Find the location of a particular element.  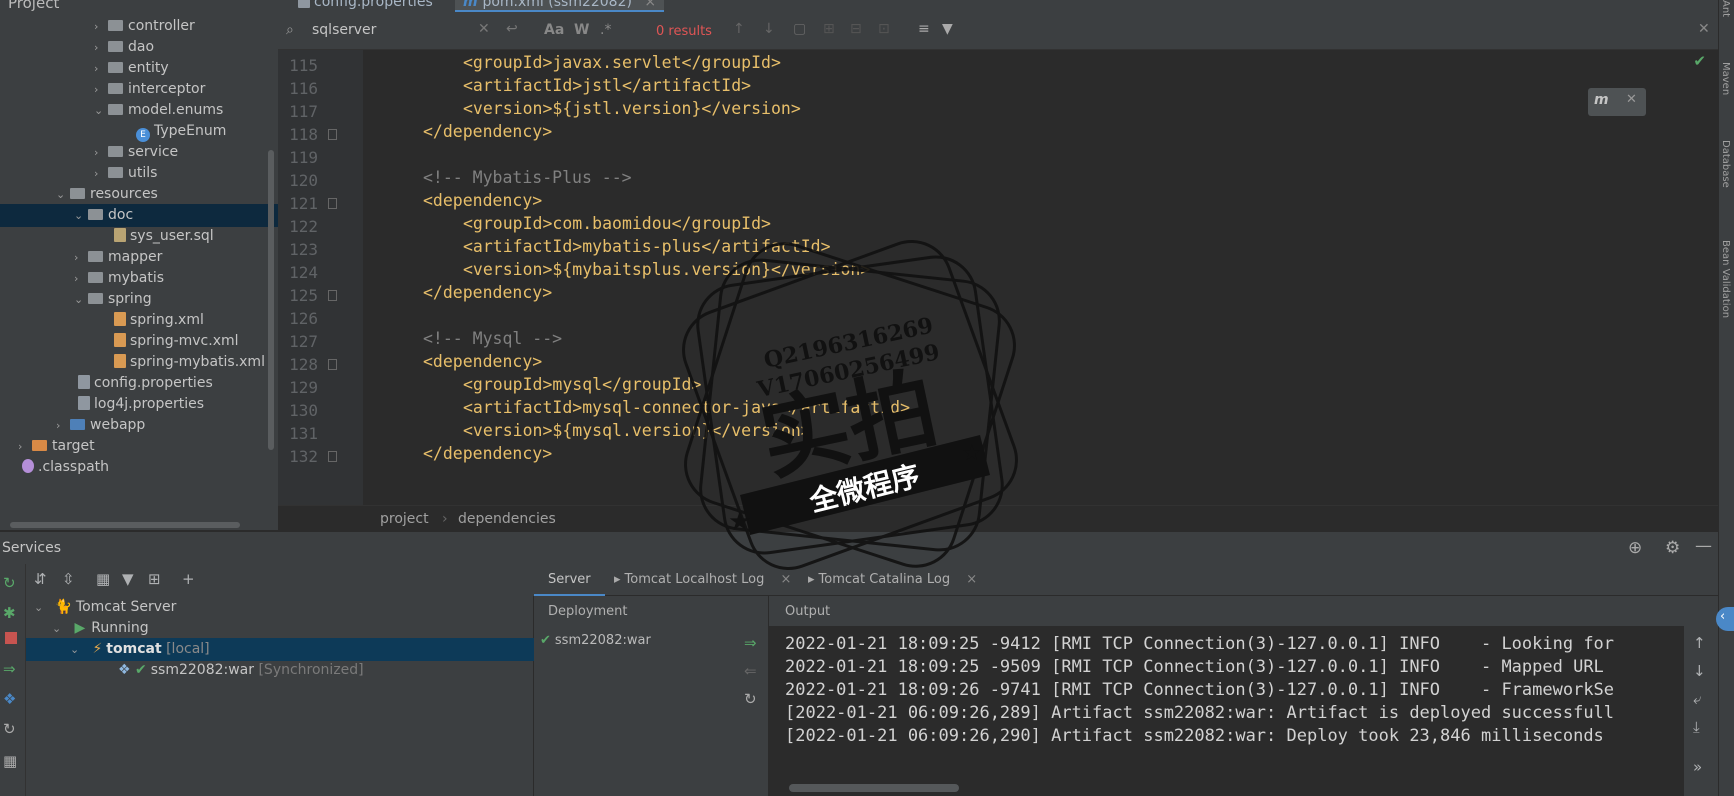

scroll-down-icon: ↓ is located at coordinates (1699, 671).